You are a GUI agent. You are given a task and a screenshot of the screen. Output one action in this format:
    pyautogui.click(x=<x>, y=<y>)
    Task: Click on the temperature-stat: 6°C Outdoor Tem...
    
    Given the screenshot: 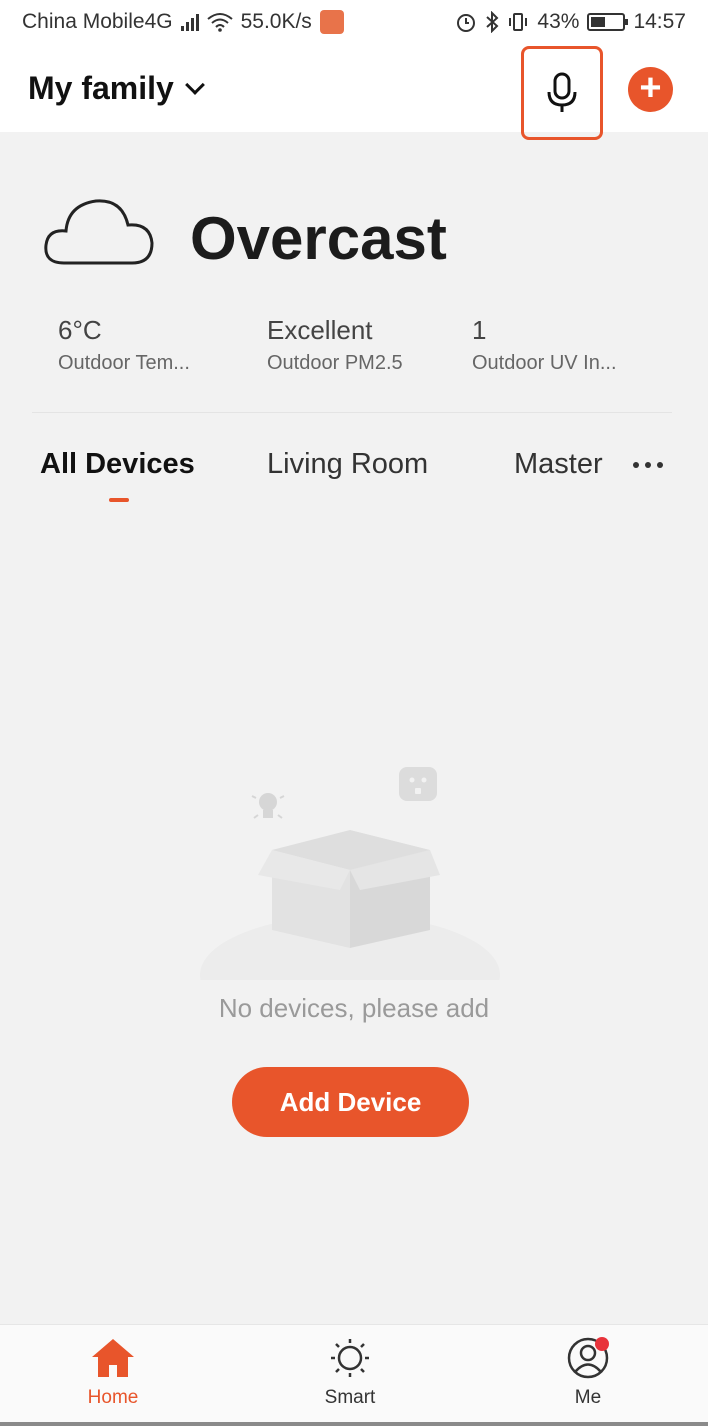 What is the action you would take?
    pyautogui.click(x=124, y=345)
    